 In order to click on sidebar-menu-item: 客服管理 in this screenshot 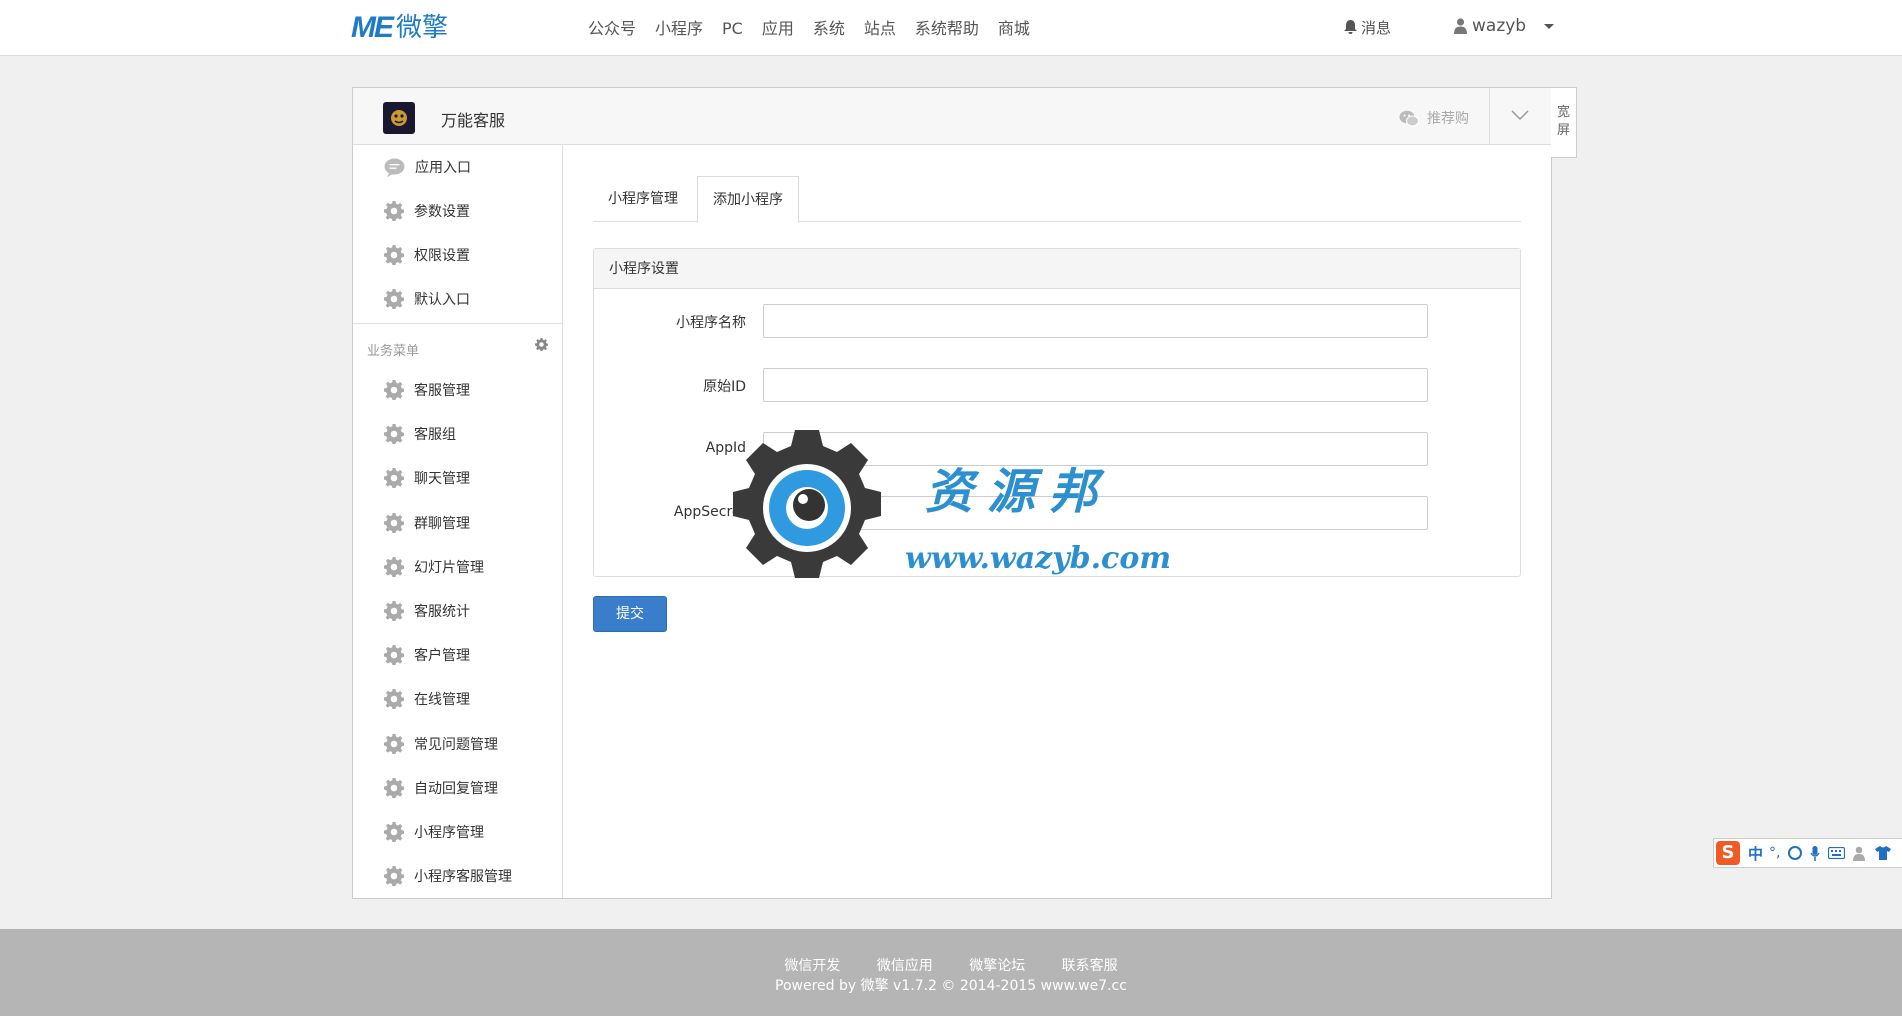, I will do `click(427, 390)`.